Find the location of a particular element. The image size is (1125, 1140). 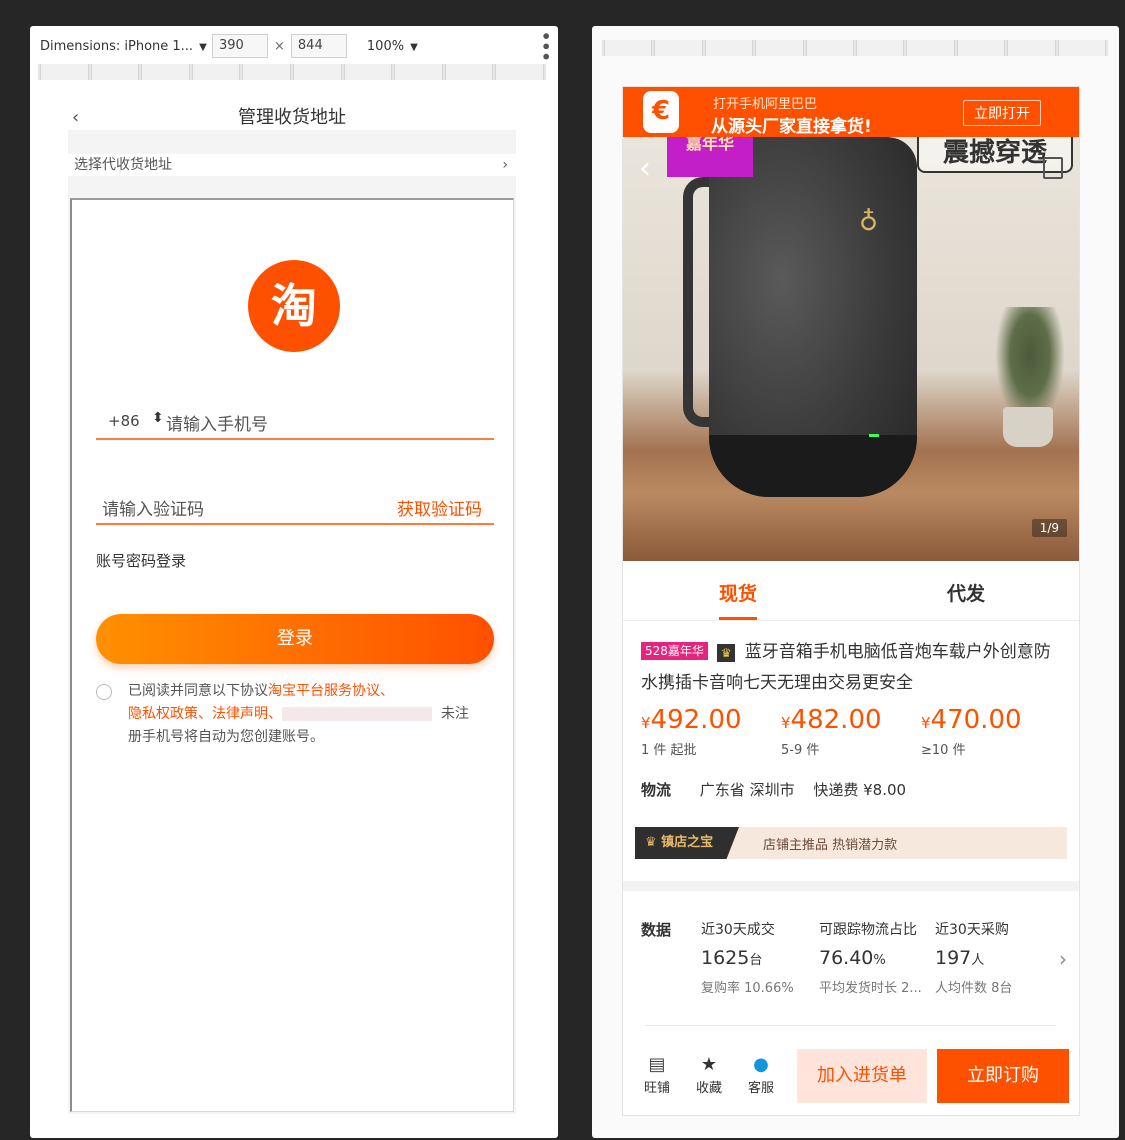

page-title: 管理收货地址 is located at coordinates (292, 117).